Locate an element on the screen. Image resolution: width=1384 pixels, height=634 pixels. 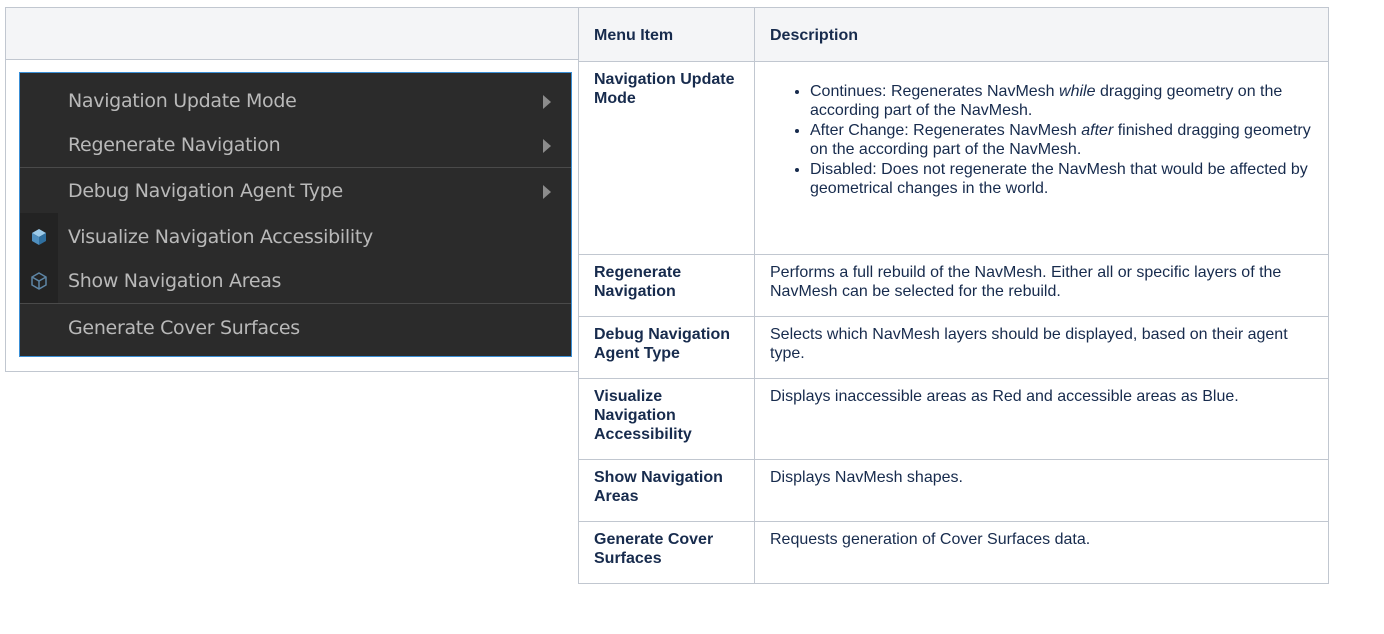
menu-item-regenerate-navigation: Regenerate Navigation is located at coordinates (295, 145).